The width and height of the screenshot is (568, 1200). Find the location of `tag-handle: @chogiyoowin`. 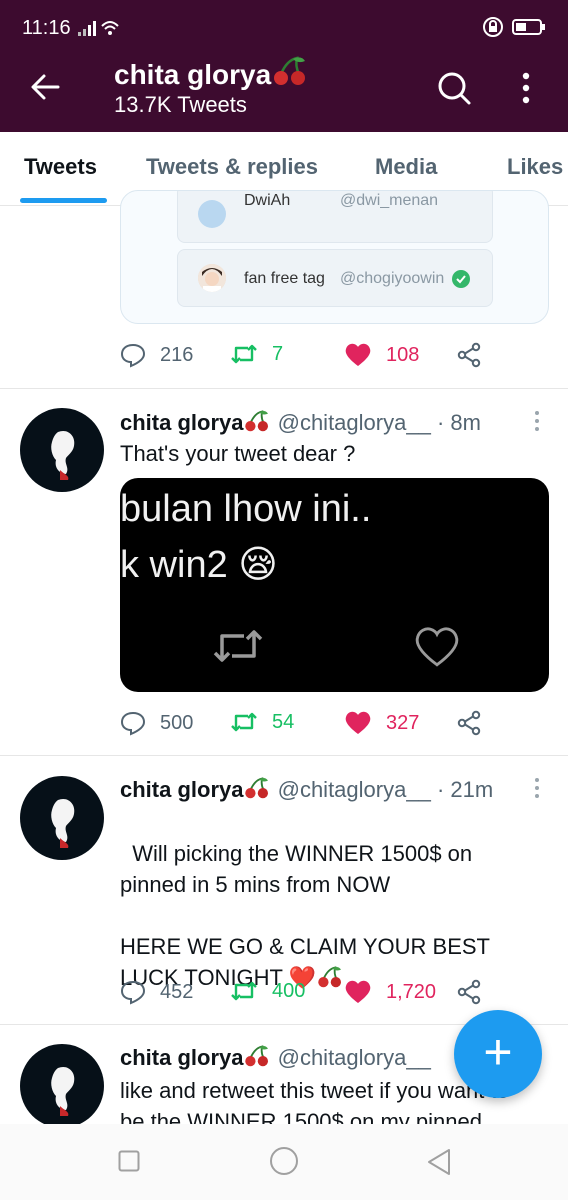

tag-handle: @chogiyoowin is located at coordinates (392, 278).